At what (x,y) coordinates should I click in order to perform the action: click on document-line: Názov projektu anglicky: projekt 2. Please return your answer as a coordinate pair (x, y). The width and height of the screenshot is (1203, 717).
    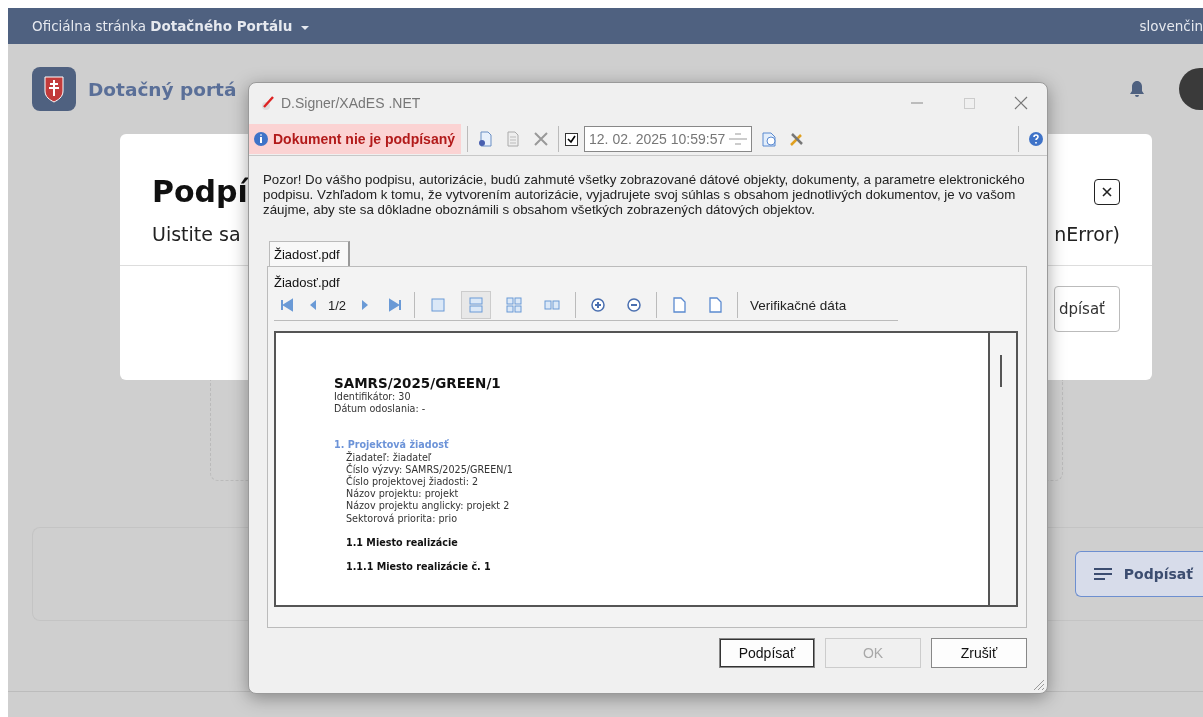
    Looking at the image, I should click on (428, 506).